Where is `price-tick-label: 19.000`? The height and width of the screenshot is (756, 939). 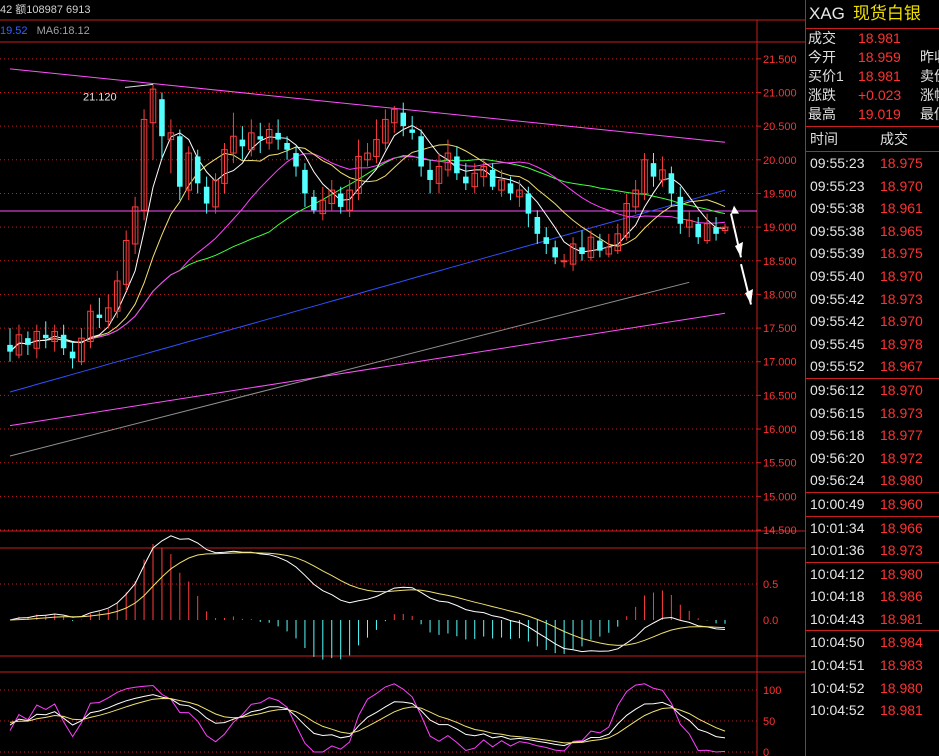 price-tick-label: 19.000 is located at coordinates (780, 228).